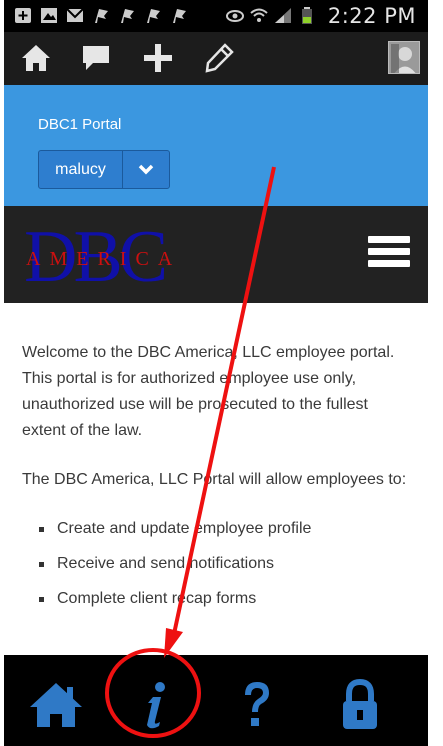  I want to click on list-item: Receive and send notifications, so click(218, 564).